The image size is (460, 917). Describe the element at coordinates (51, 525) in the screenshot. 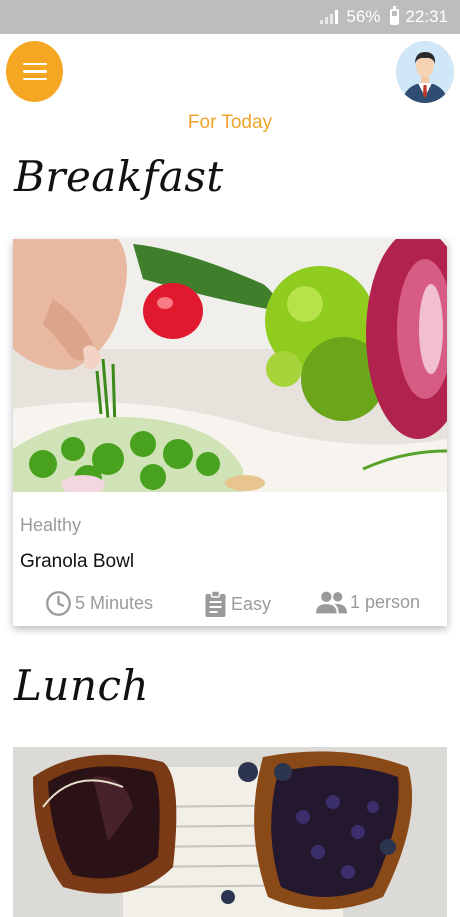

I see `recipe-category: Healthy` at that location.